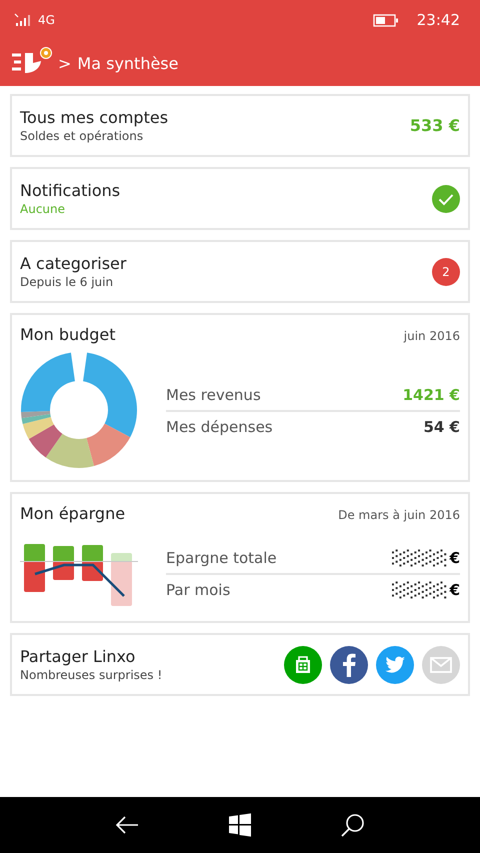 The image size is (480, 853). I want to click on card-title: Mon épargne, so click(73, 513).